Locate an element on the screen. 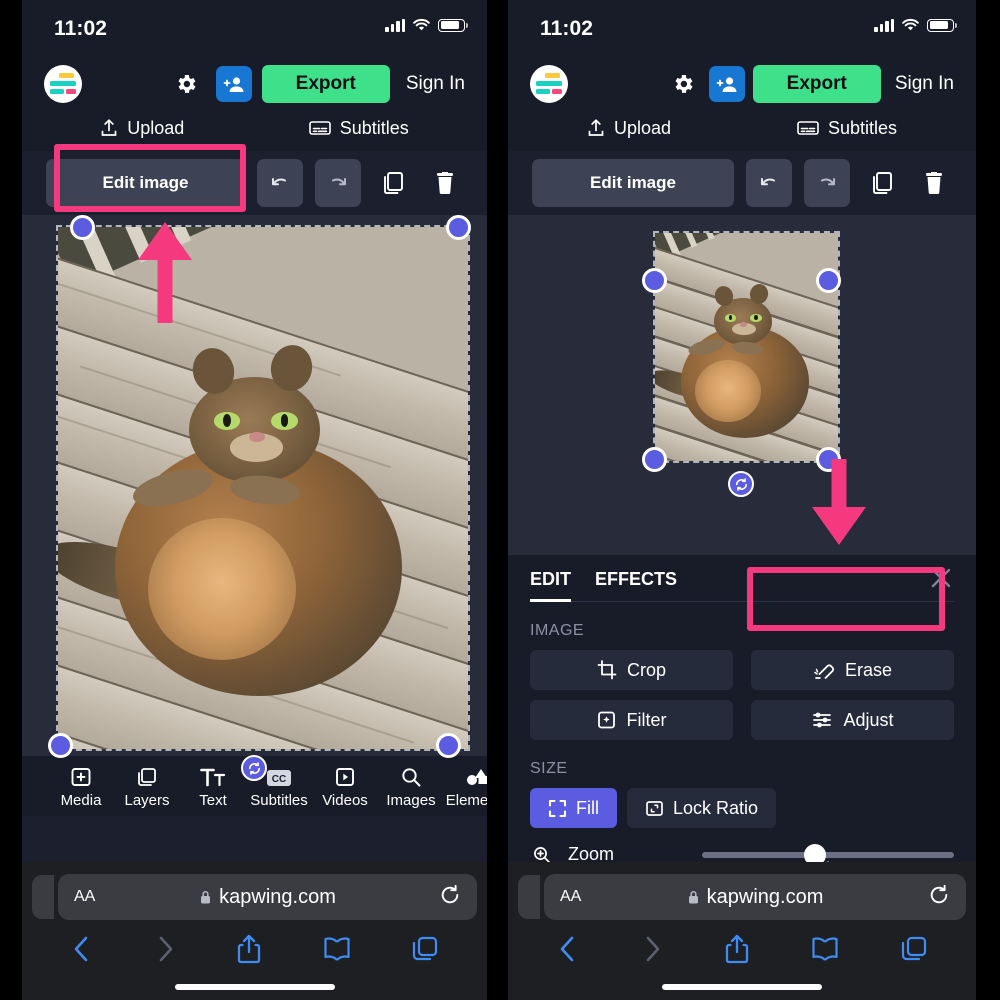 The image size is (1000, 1000). app-header-right: Export Sign In is located at coordinates (742, 83).